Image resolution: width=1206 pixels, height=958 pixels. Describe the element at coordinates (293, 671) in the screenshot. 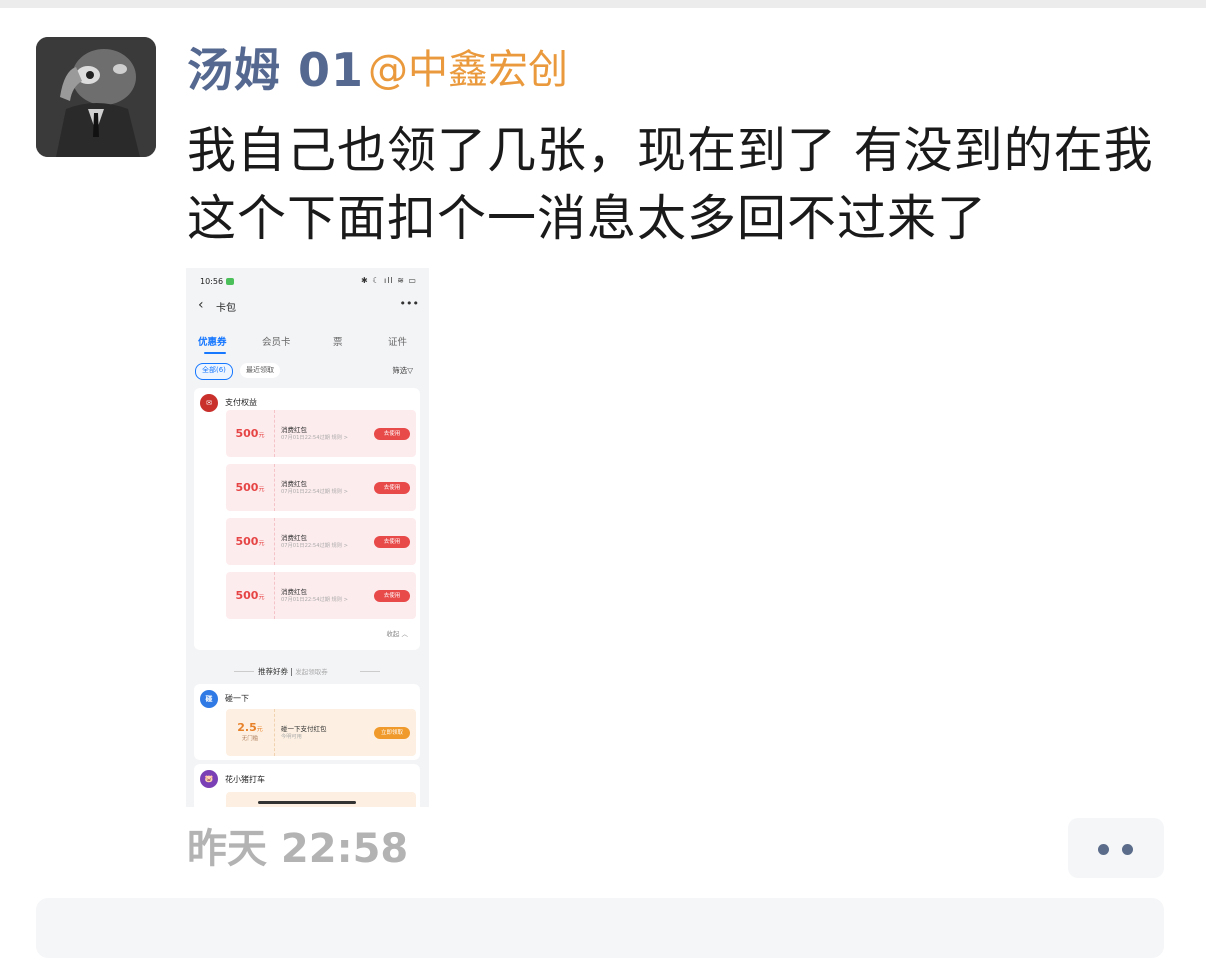

I see `recommend-label: 推荐好券 | 发起领取券` at that location.